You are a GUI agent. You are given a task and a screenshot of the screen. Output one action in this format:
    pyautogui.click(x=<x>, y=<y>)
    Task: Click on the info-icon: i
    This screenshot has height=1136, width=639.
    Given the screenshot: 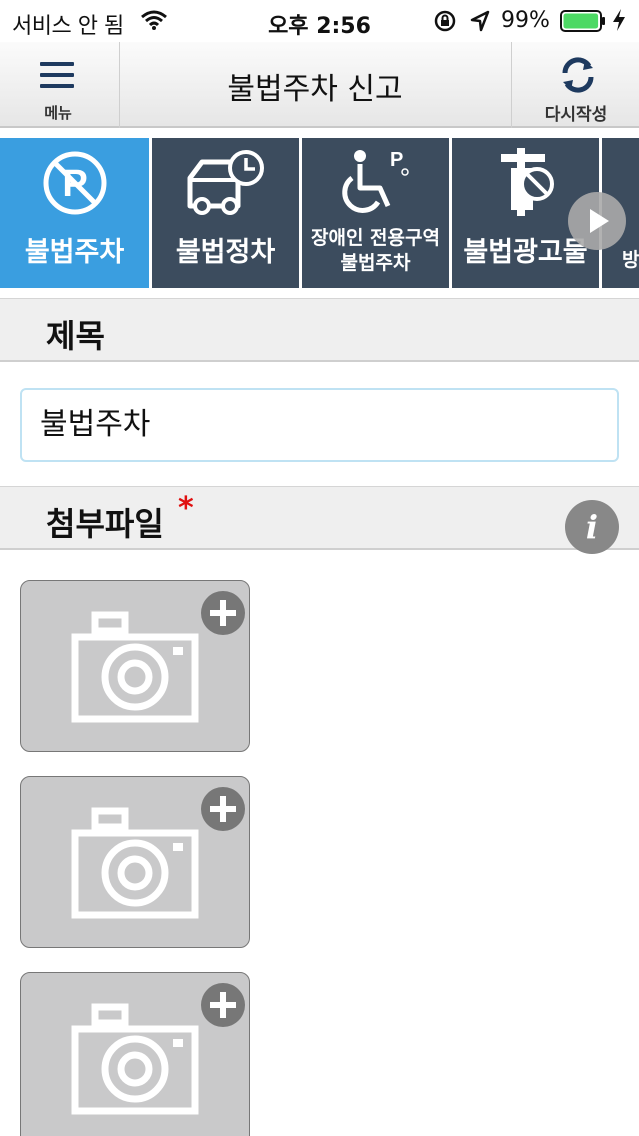 What is the action you would take?
    pyautogui.click(x=592, y=527)
    